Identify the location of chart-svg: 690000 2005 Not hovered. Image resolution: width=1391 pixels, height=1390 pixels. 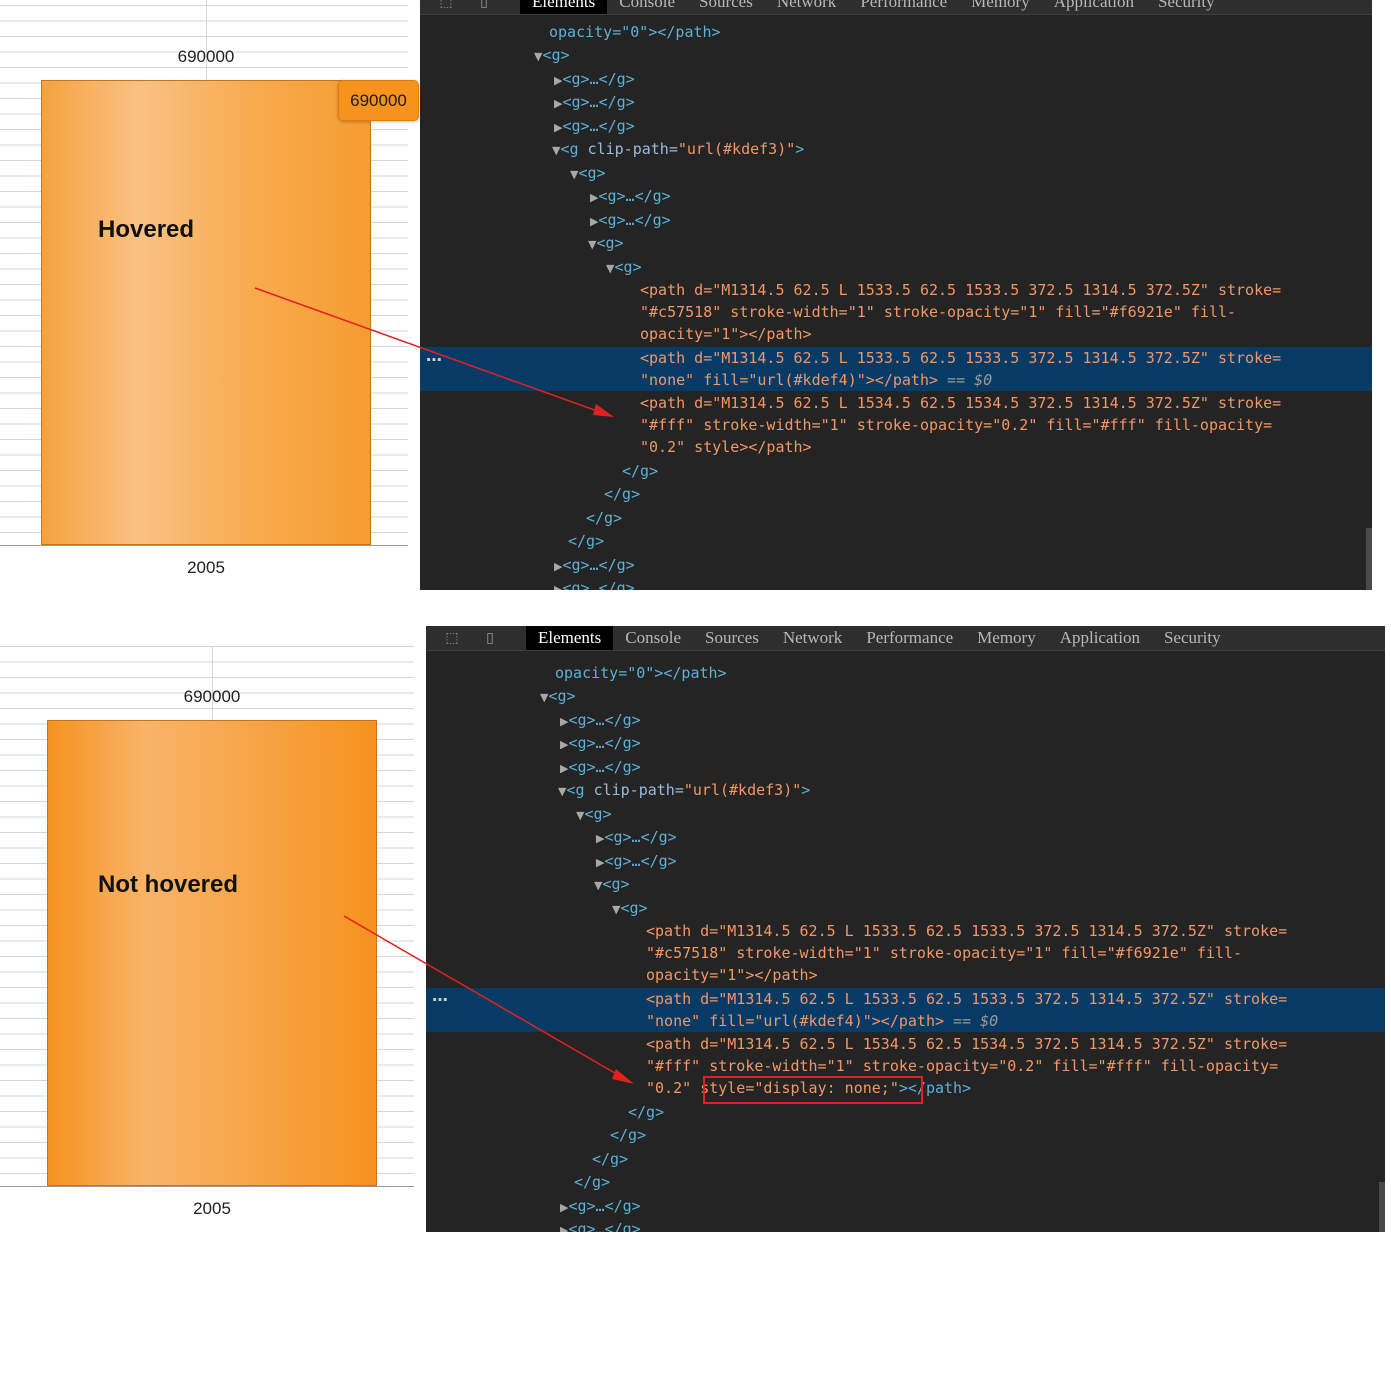
(207, 932).